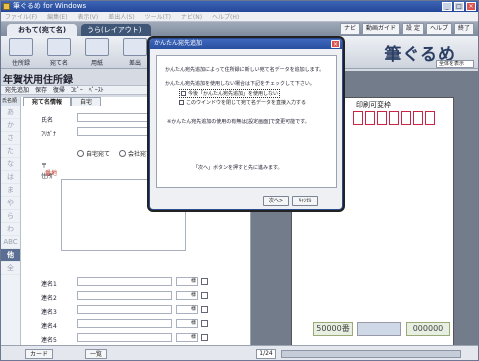  What do you see at coordinates (47, 120) in the screenshot?
I see `name-label: 氏名` at bounding box center [47, 120].